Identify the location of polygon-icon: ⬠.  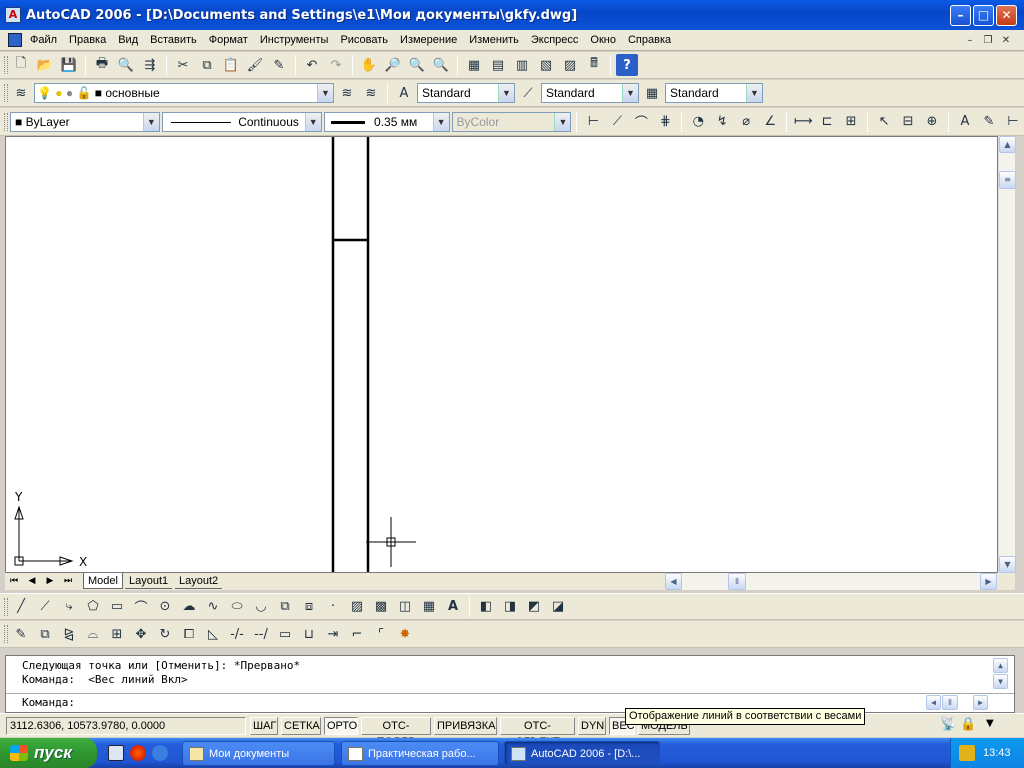
(93, 607).